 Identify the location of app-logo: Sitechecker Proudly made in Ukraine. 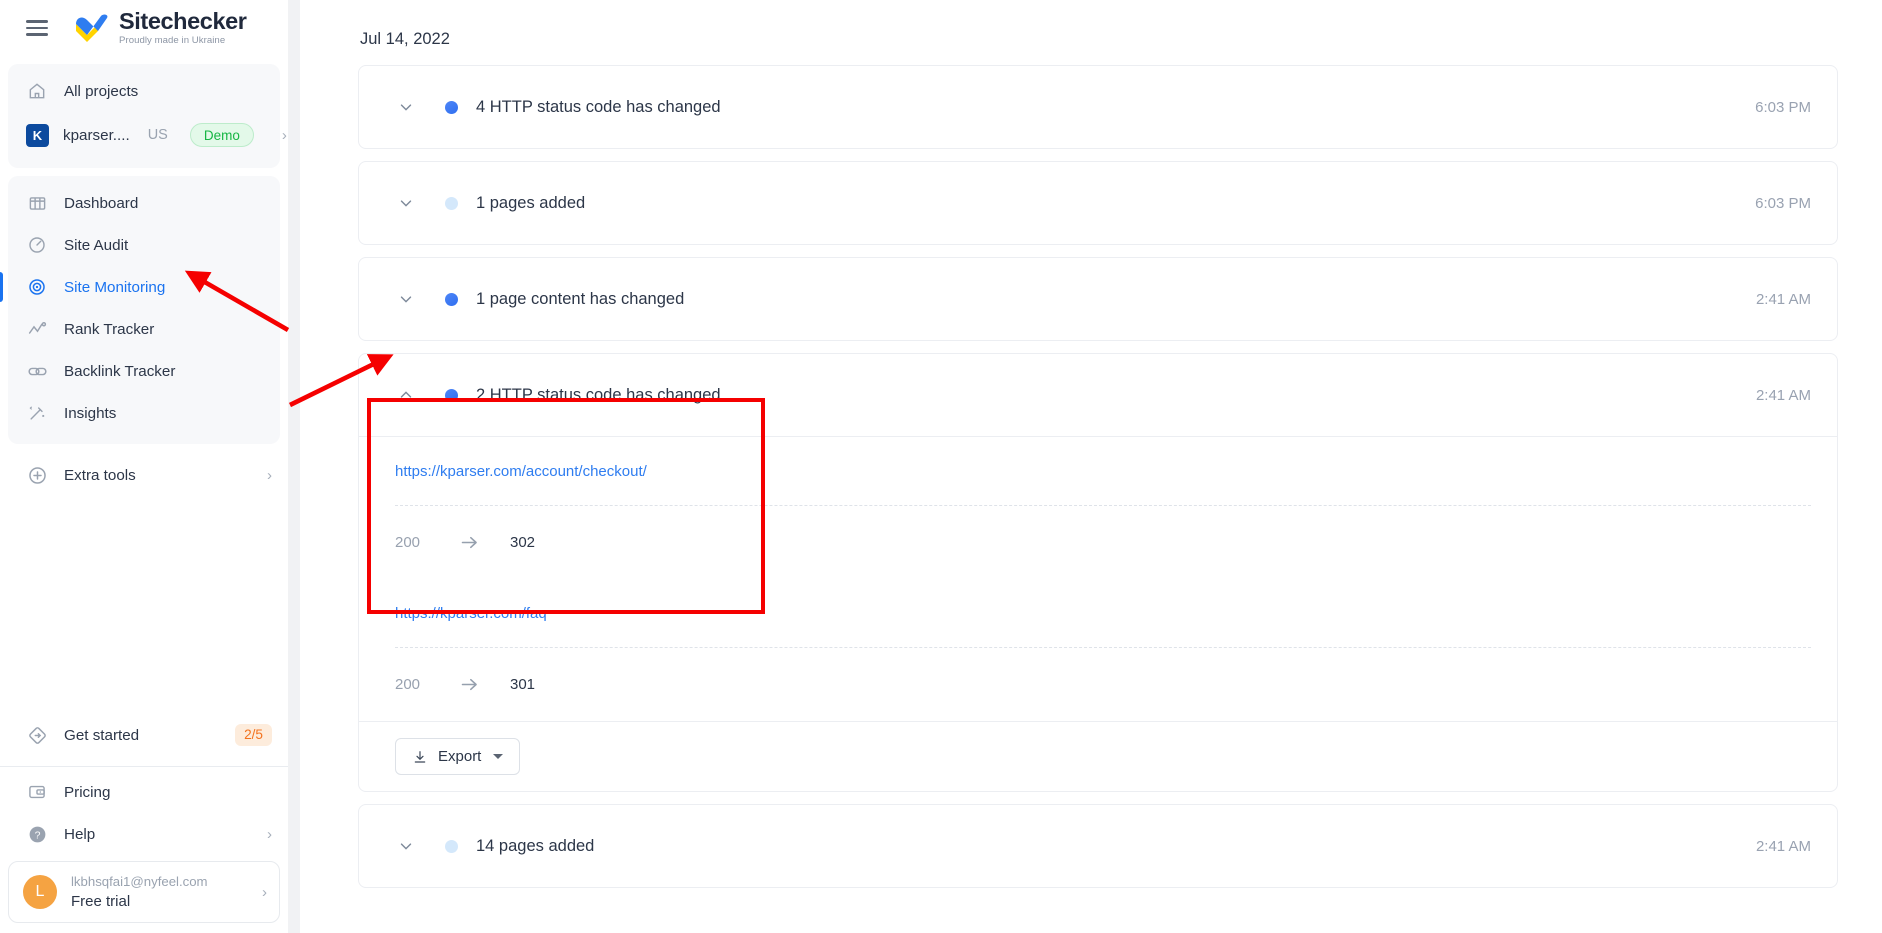
(160, 27).